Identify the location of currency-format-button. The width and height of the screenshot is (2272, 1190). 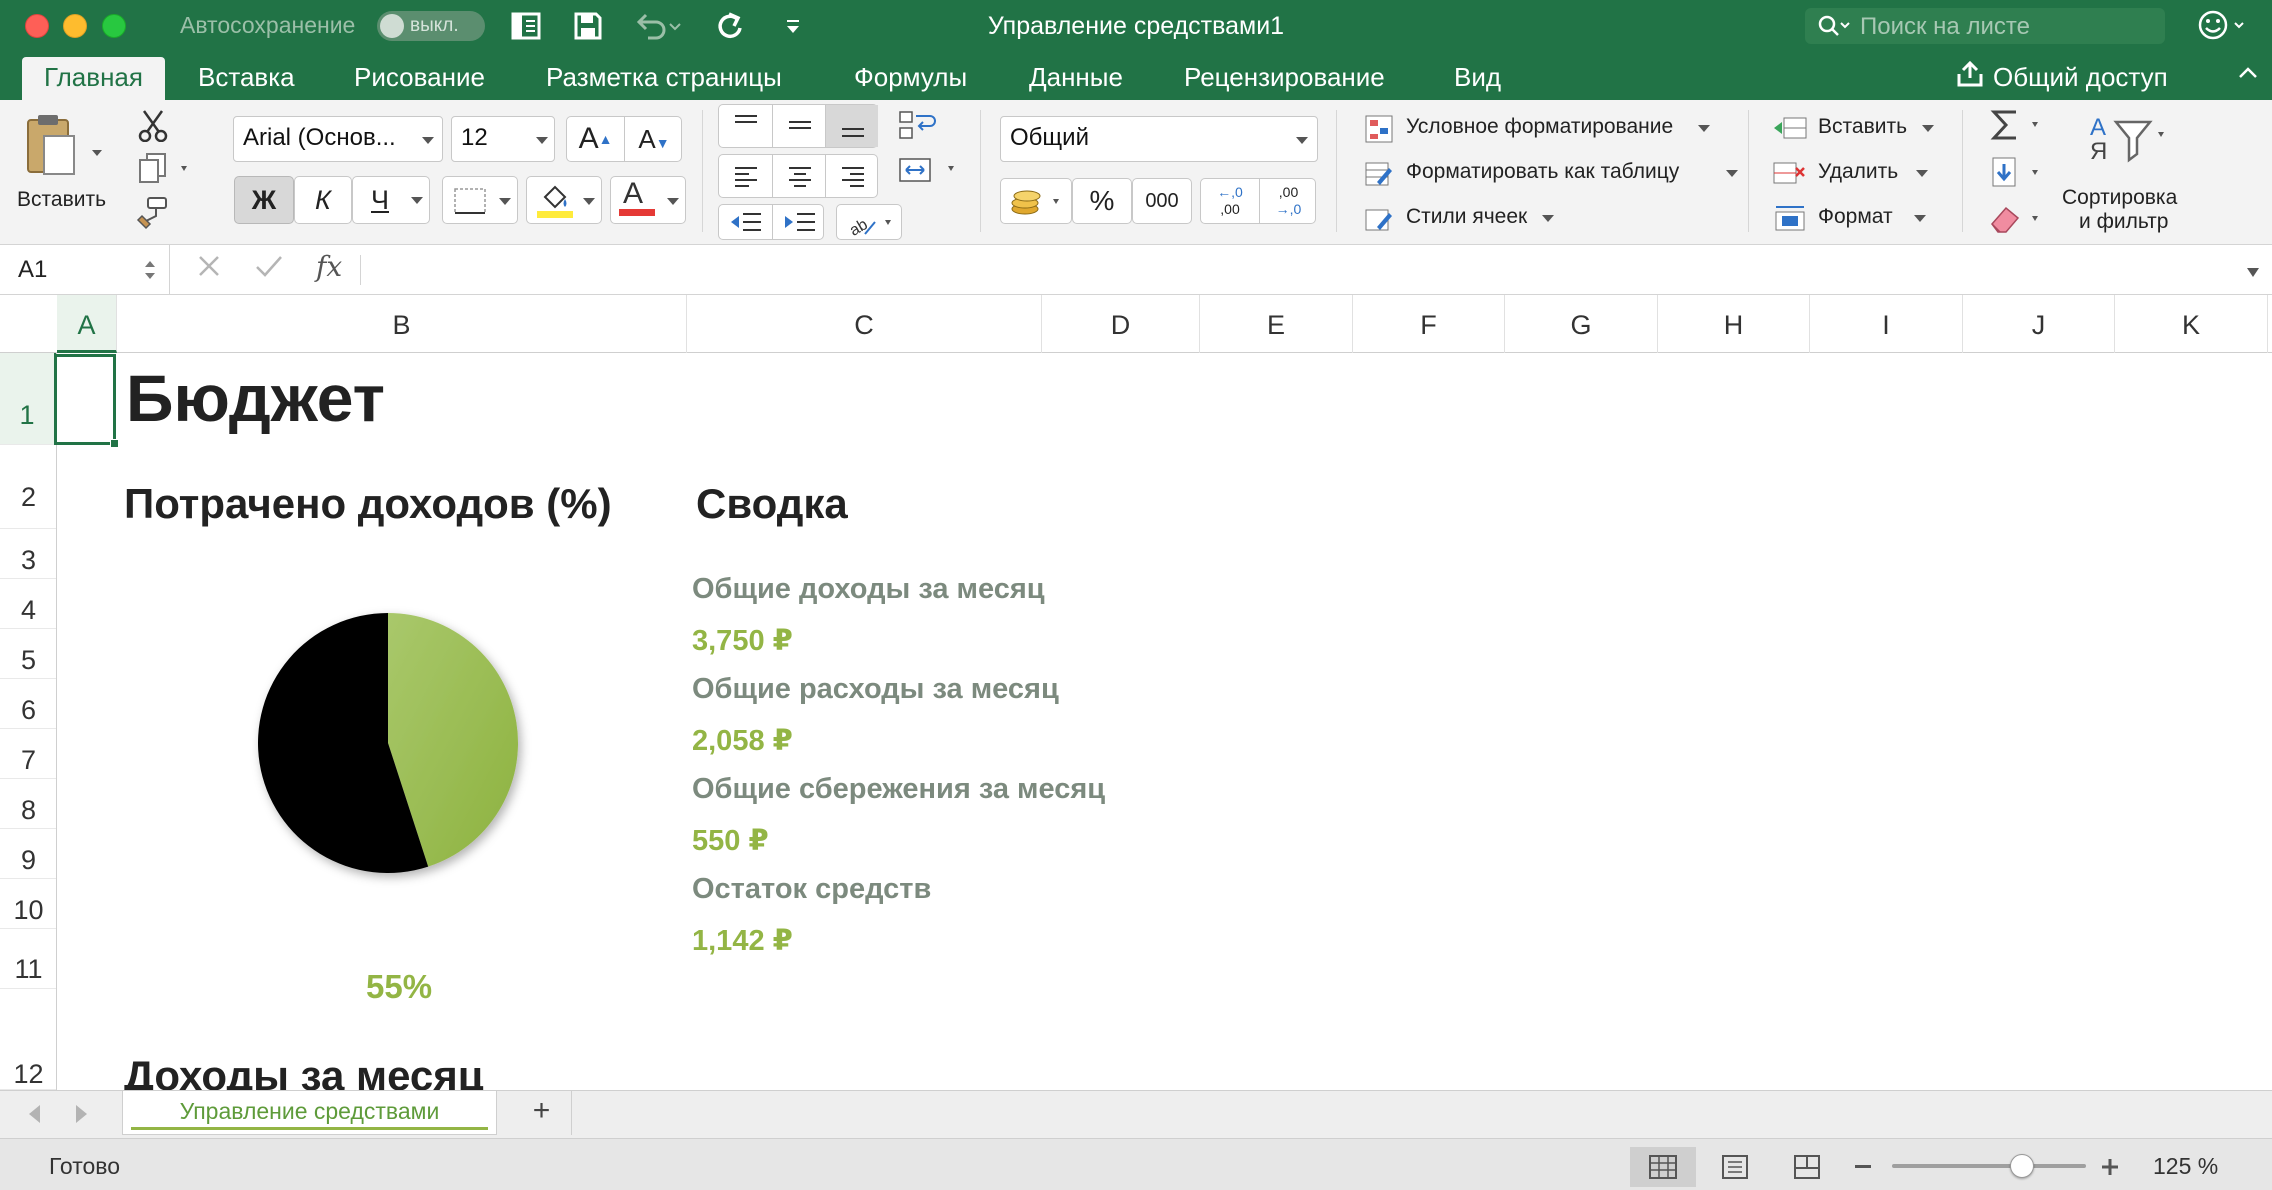
(1036, 201).